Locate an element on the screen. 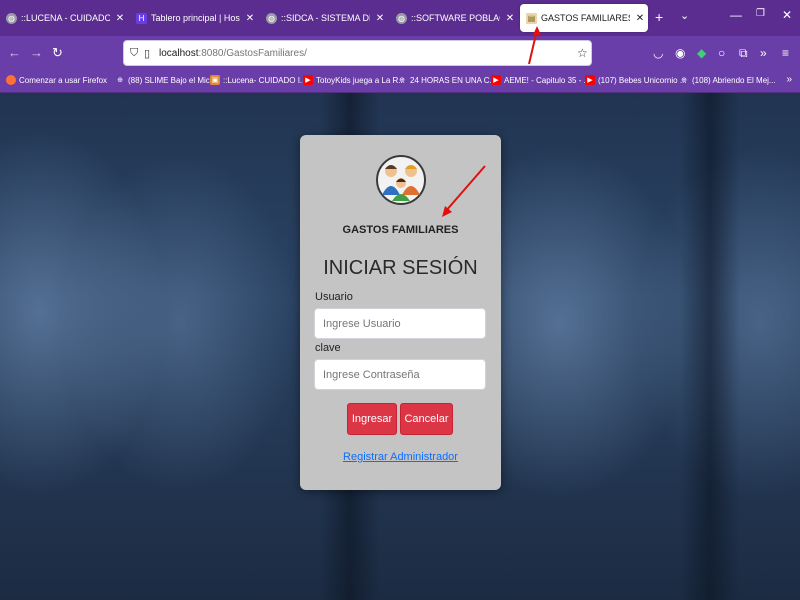  family-logo-icon is located at coordinates (401, 180).